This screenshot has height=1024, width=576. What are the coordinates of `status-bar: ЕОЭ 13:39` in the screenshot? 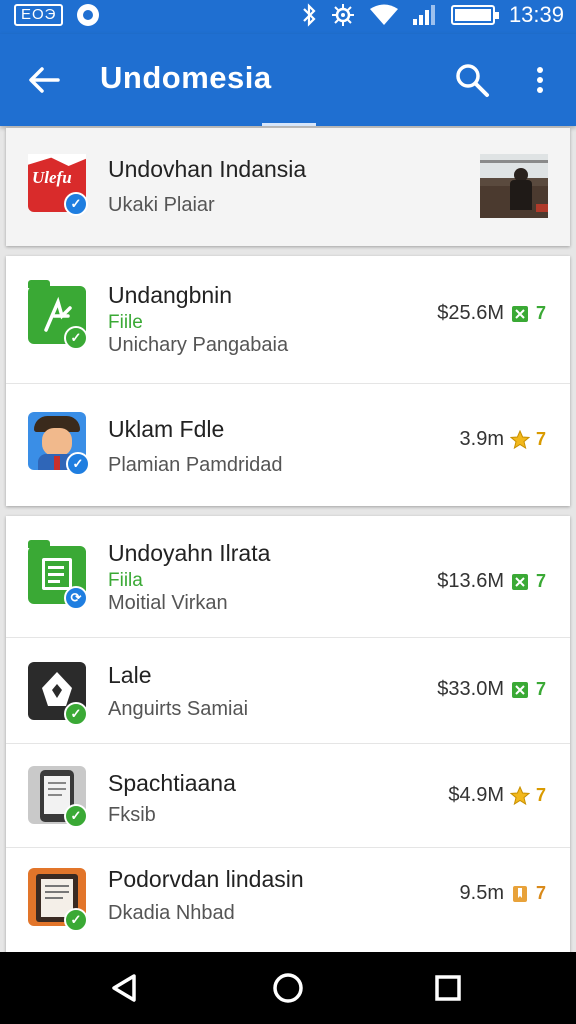 It's located at (288, 17).